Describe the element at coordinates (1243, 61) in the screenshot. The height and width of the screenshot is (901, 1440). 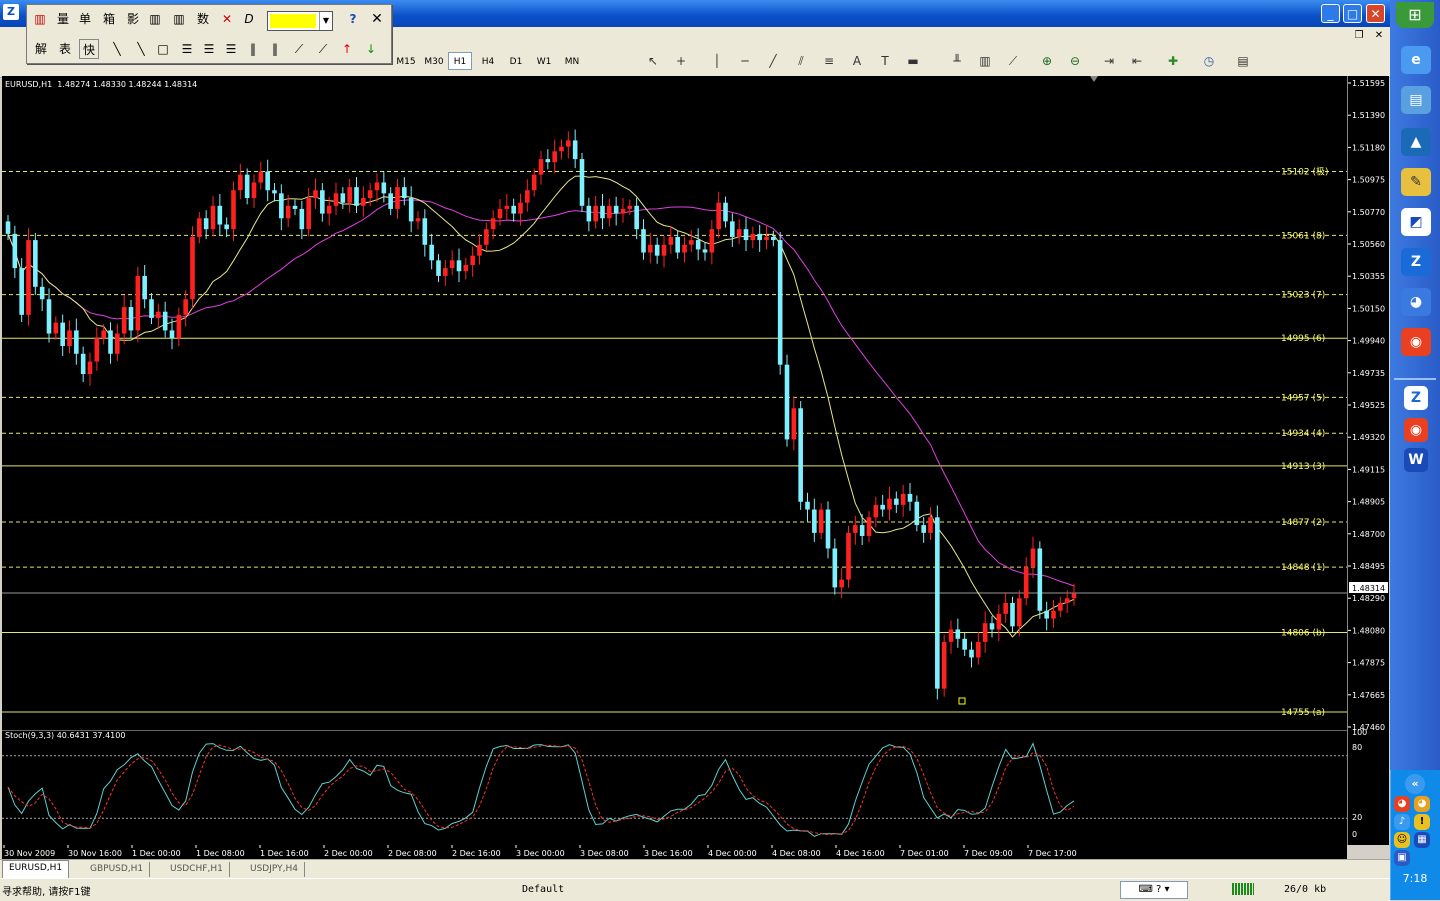
I see `templates-icon: ▤` at that location.